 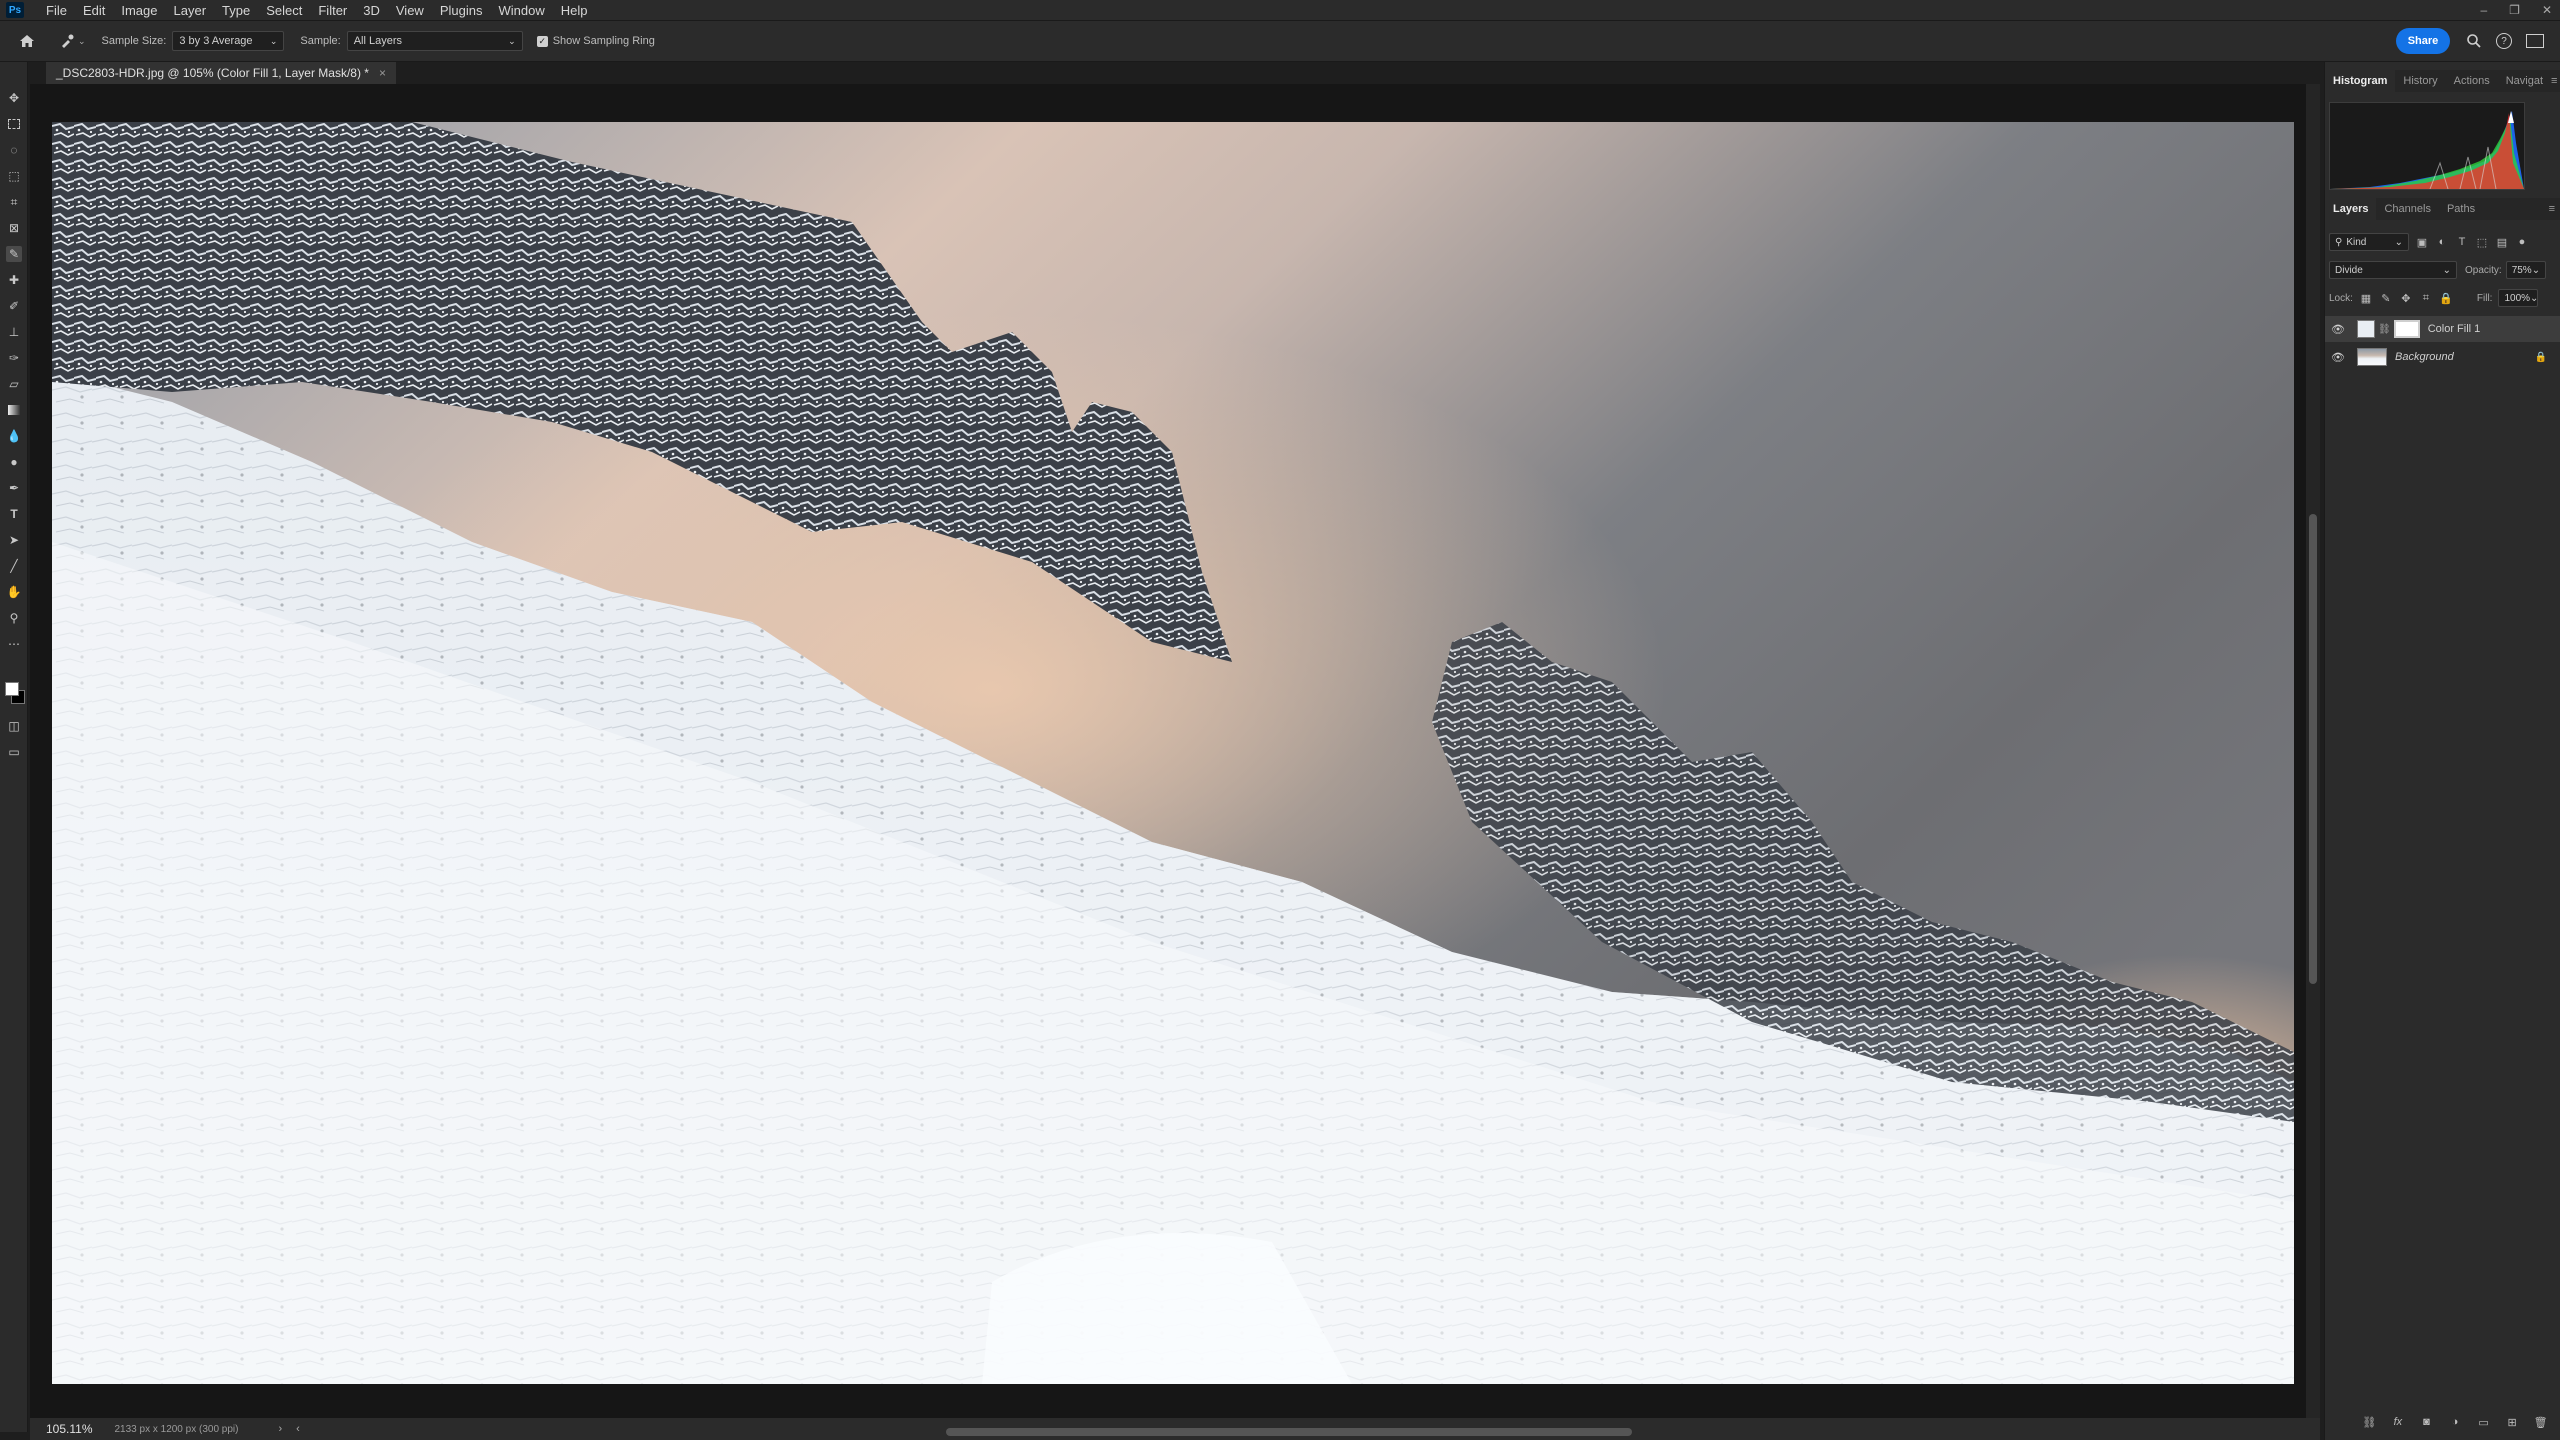 I want to click on eyedropper-tool-preset-icon, so click(x=67, y=41).